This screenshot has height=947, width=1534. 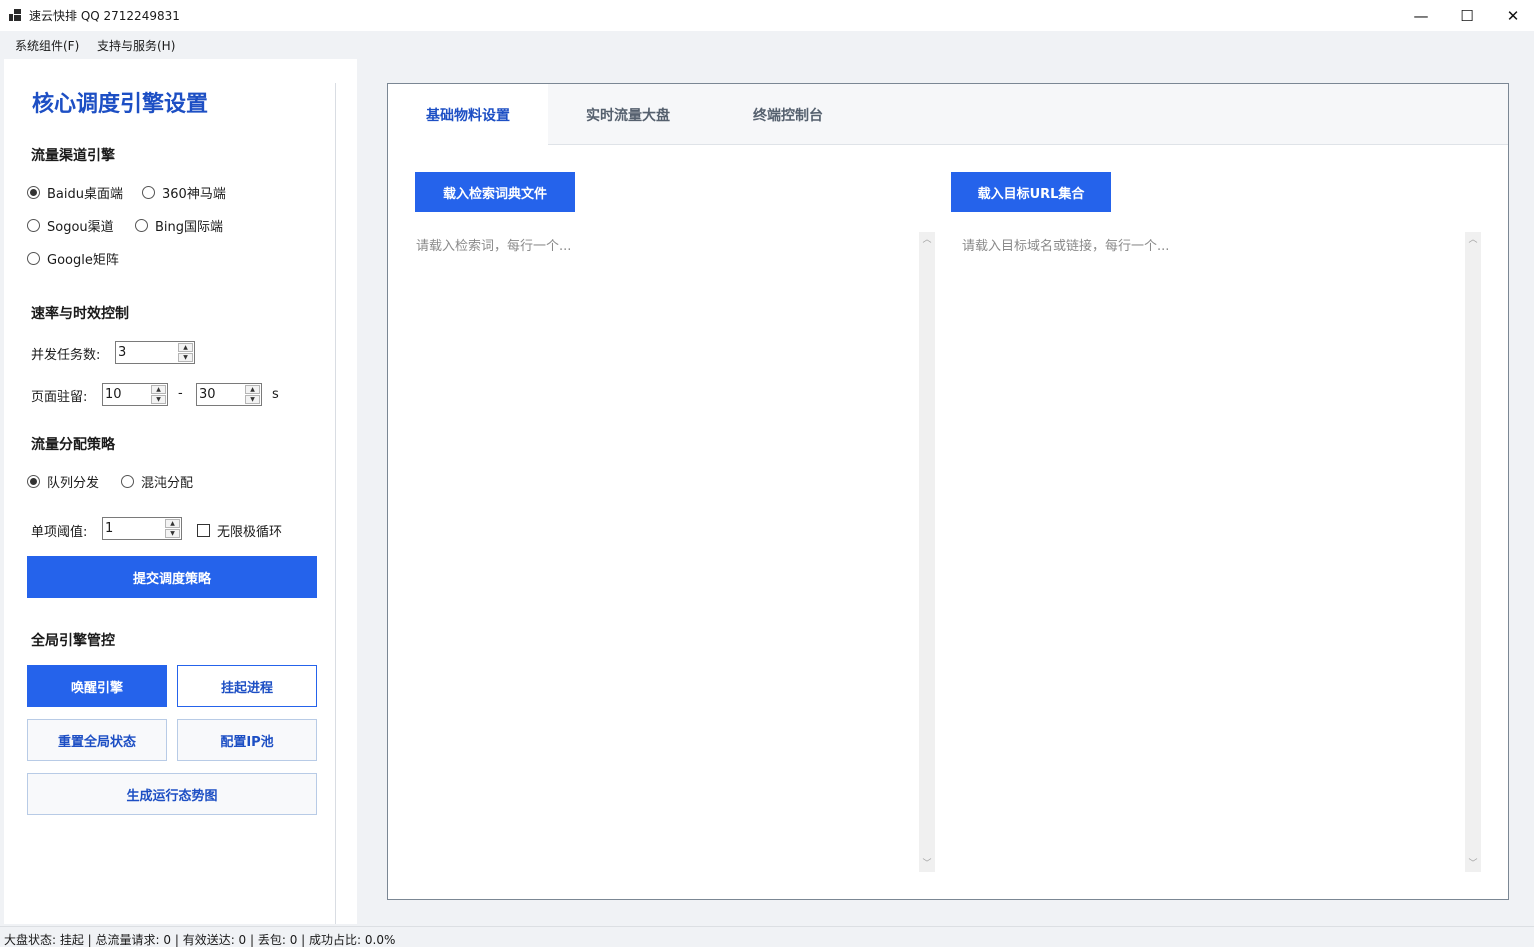 I want to click on checkbox-label: 无限极循环, so click(x=250, y=532).